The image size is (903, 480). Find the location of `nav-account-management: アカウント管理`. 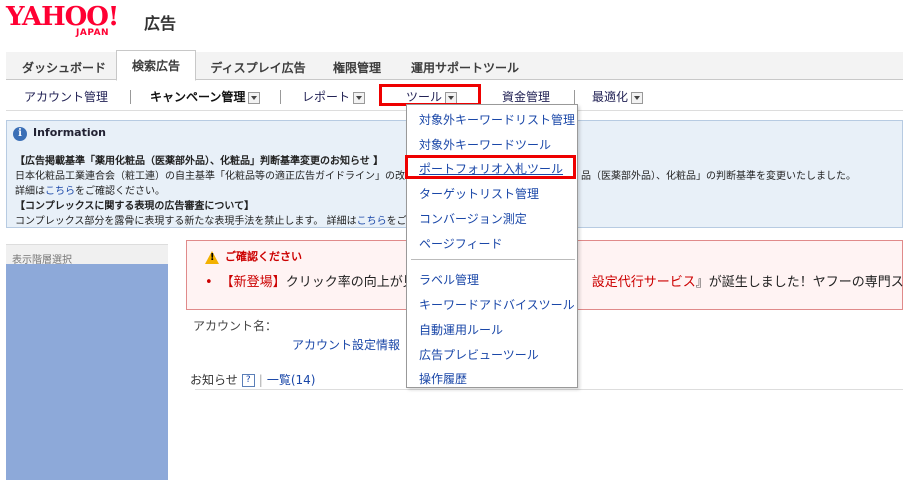

nav-account-management: アカウント管理 is located at coordinates (66, 97).